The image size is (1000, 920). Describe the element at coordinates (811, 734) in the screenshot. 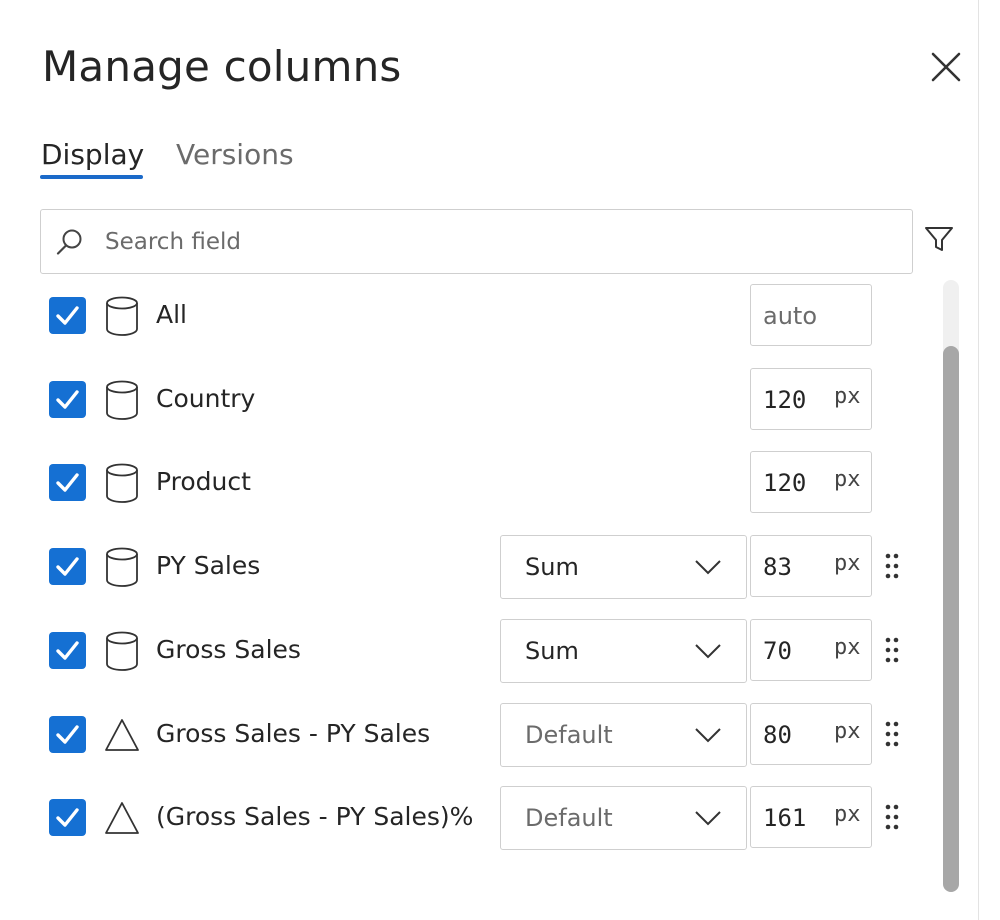

I see `column-width-input: 80 px` at that location.